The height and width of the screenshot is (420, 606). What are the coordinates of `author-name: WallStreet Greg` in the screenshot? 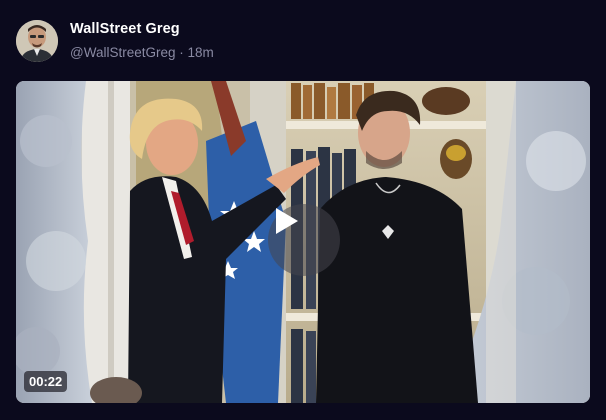 It's located at (125, 29).